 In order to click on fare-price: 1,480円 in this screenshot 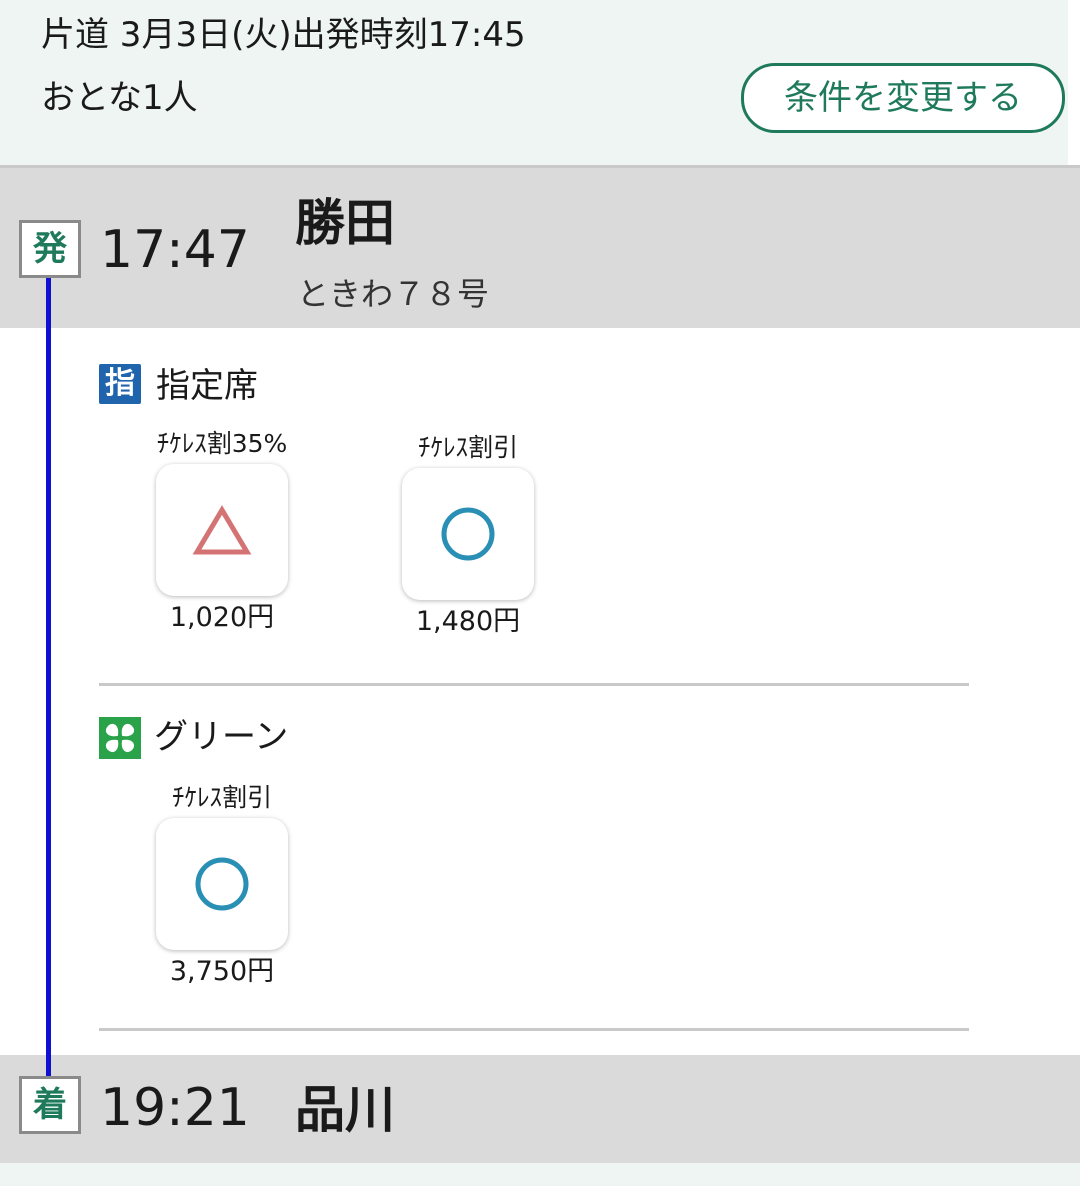, I will do `click(468, 621)`.